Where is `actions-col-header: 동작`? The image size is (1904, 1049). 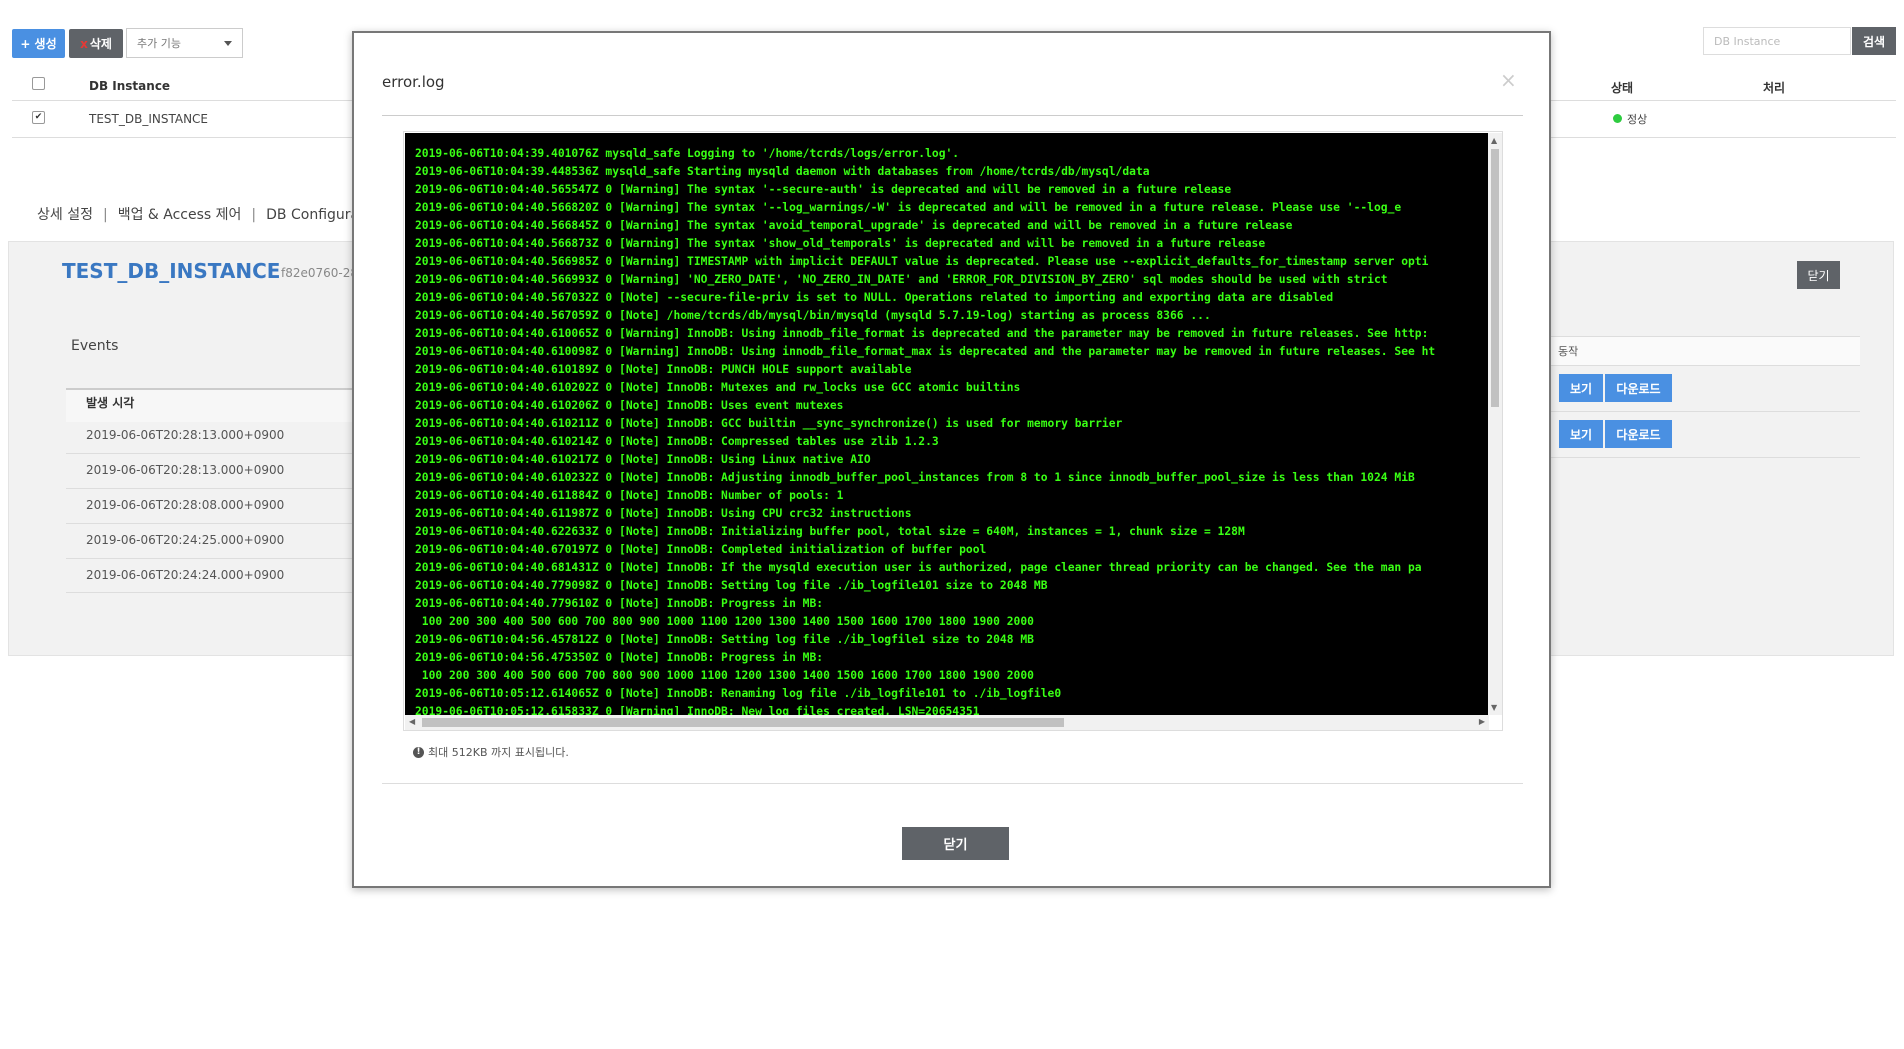 actions-col-header: 동작 is located at coordinates (1568, 351).